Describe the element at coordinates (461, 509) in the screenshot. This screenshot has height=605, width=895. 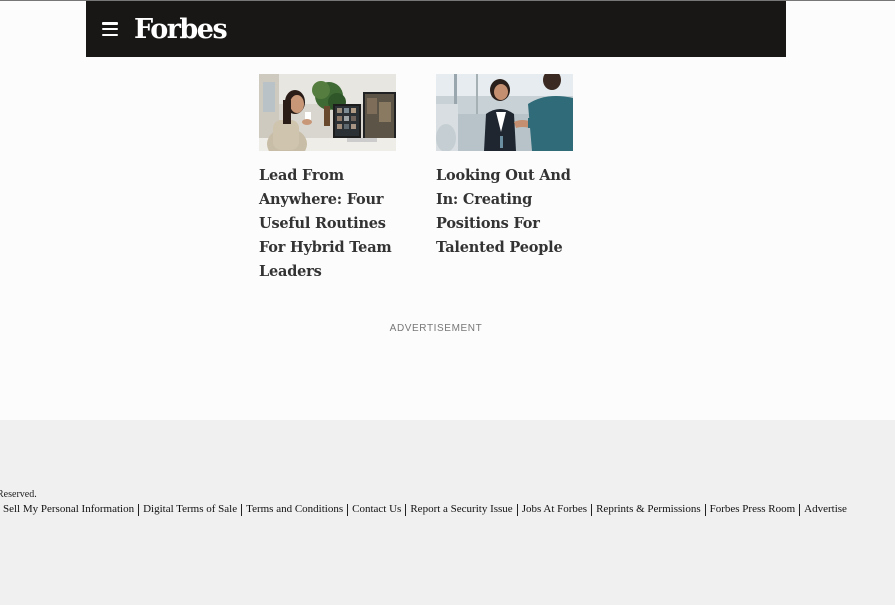
I see `footer-link-report-security: Report a Security Issue` at that location.